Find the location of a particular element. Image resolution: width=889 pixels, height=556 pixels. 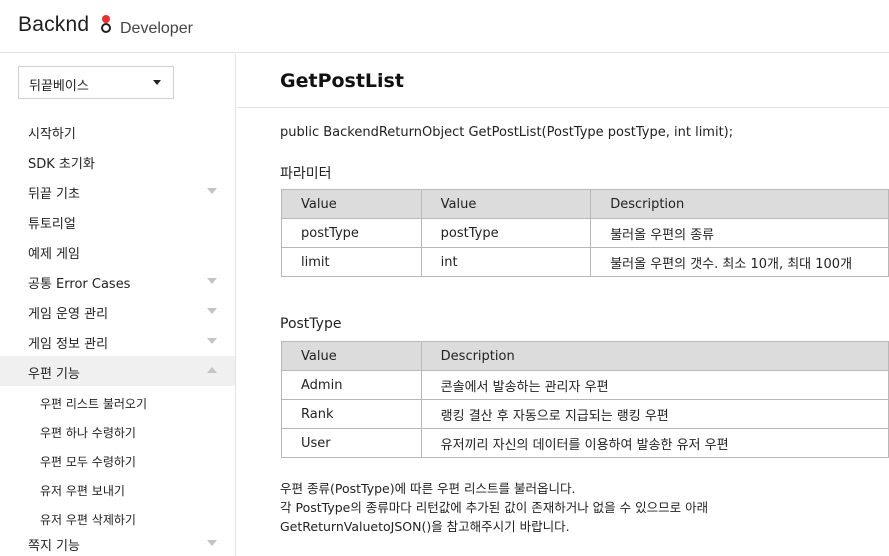

chevron-up-icon is located at coordinates (212, 370).